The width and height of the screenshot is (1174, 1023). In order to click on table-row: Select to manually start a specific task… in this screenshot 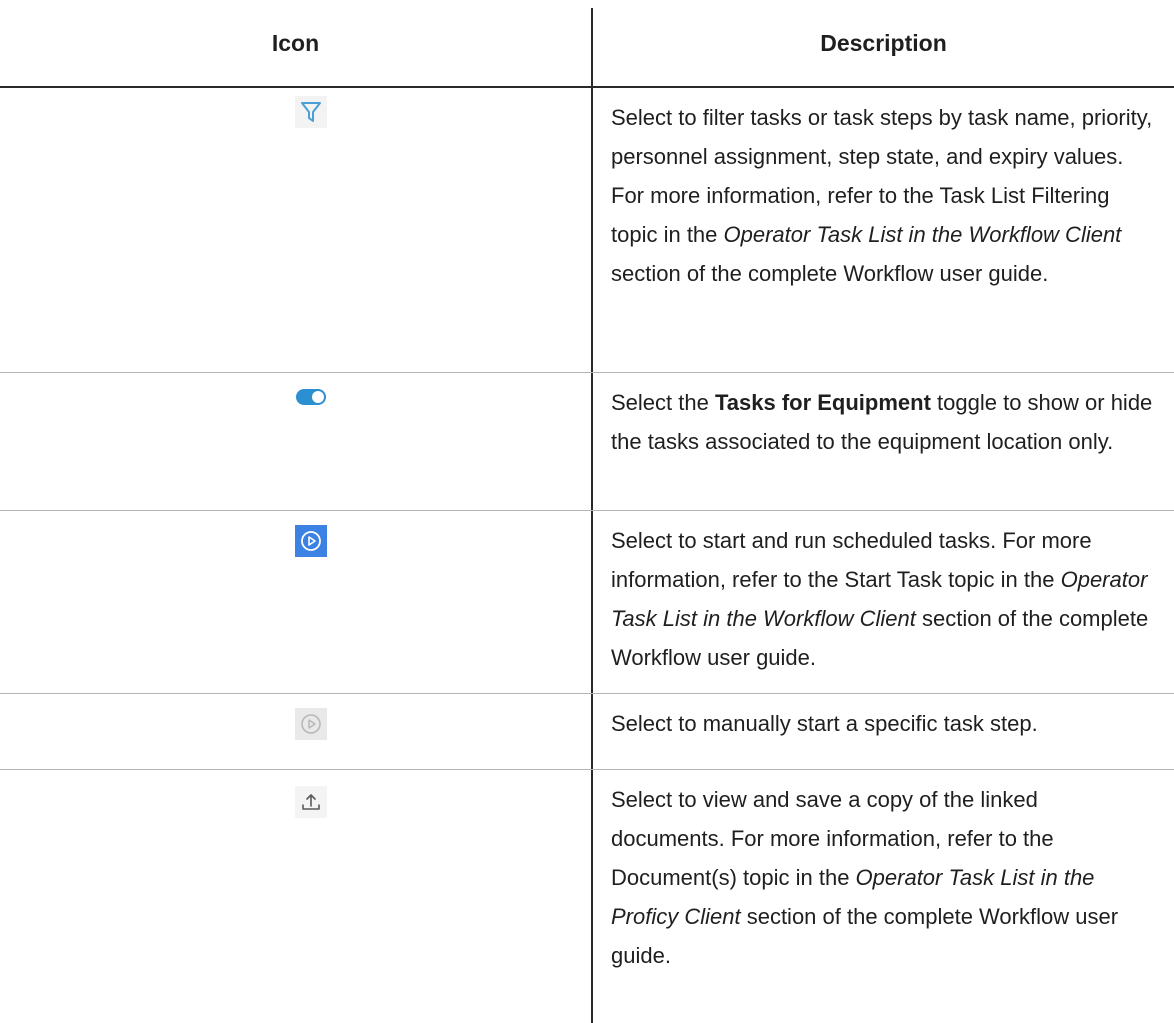, I will do `click(587, 732)`.